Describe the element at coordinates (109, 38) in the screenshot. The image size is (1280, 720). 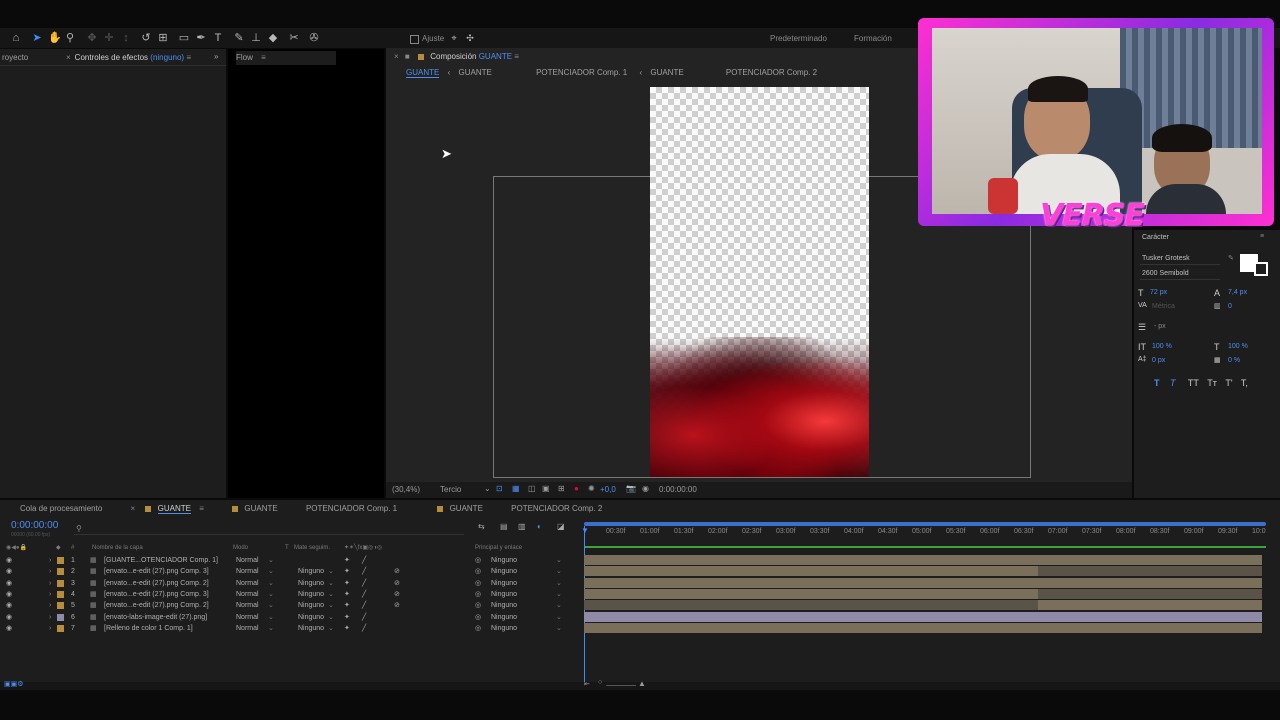
I see `pan-tool-icon: ✛` at that location.